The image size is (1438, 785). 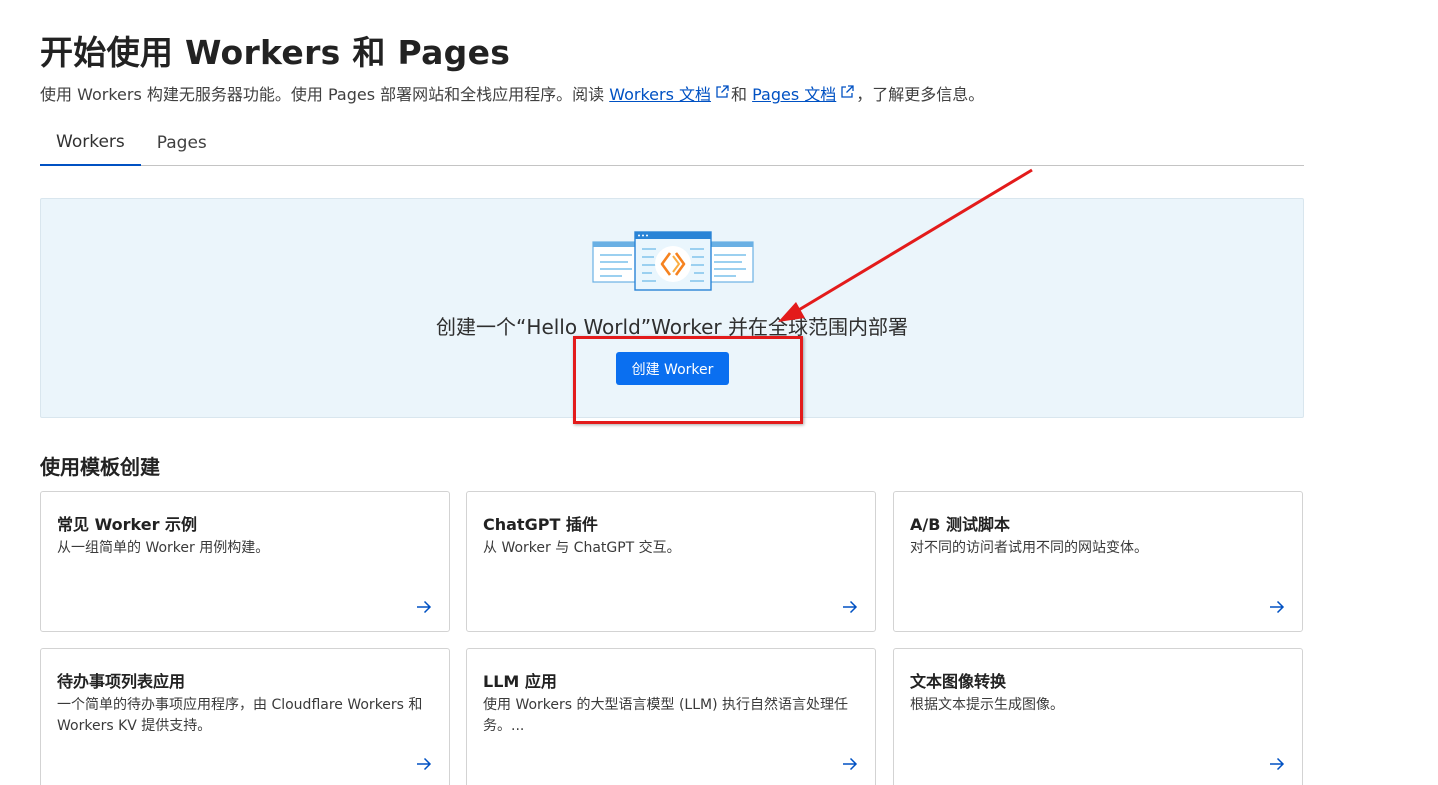 What do you see at coordinates (520, 681) in the screenshot?
I see `card-title: LLM 应用` at bounding box center [520, 681].